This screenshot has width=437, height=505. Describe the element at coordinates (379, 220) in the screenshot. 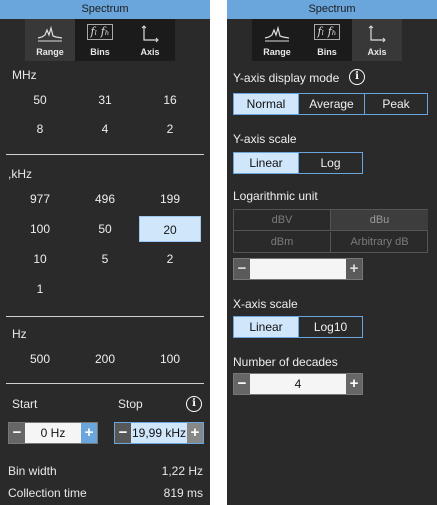

I see `log-unit-dbu-option: dBu` at that location.